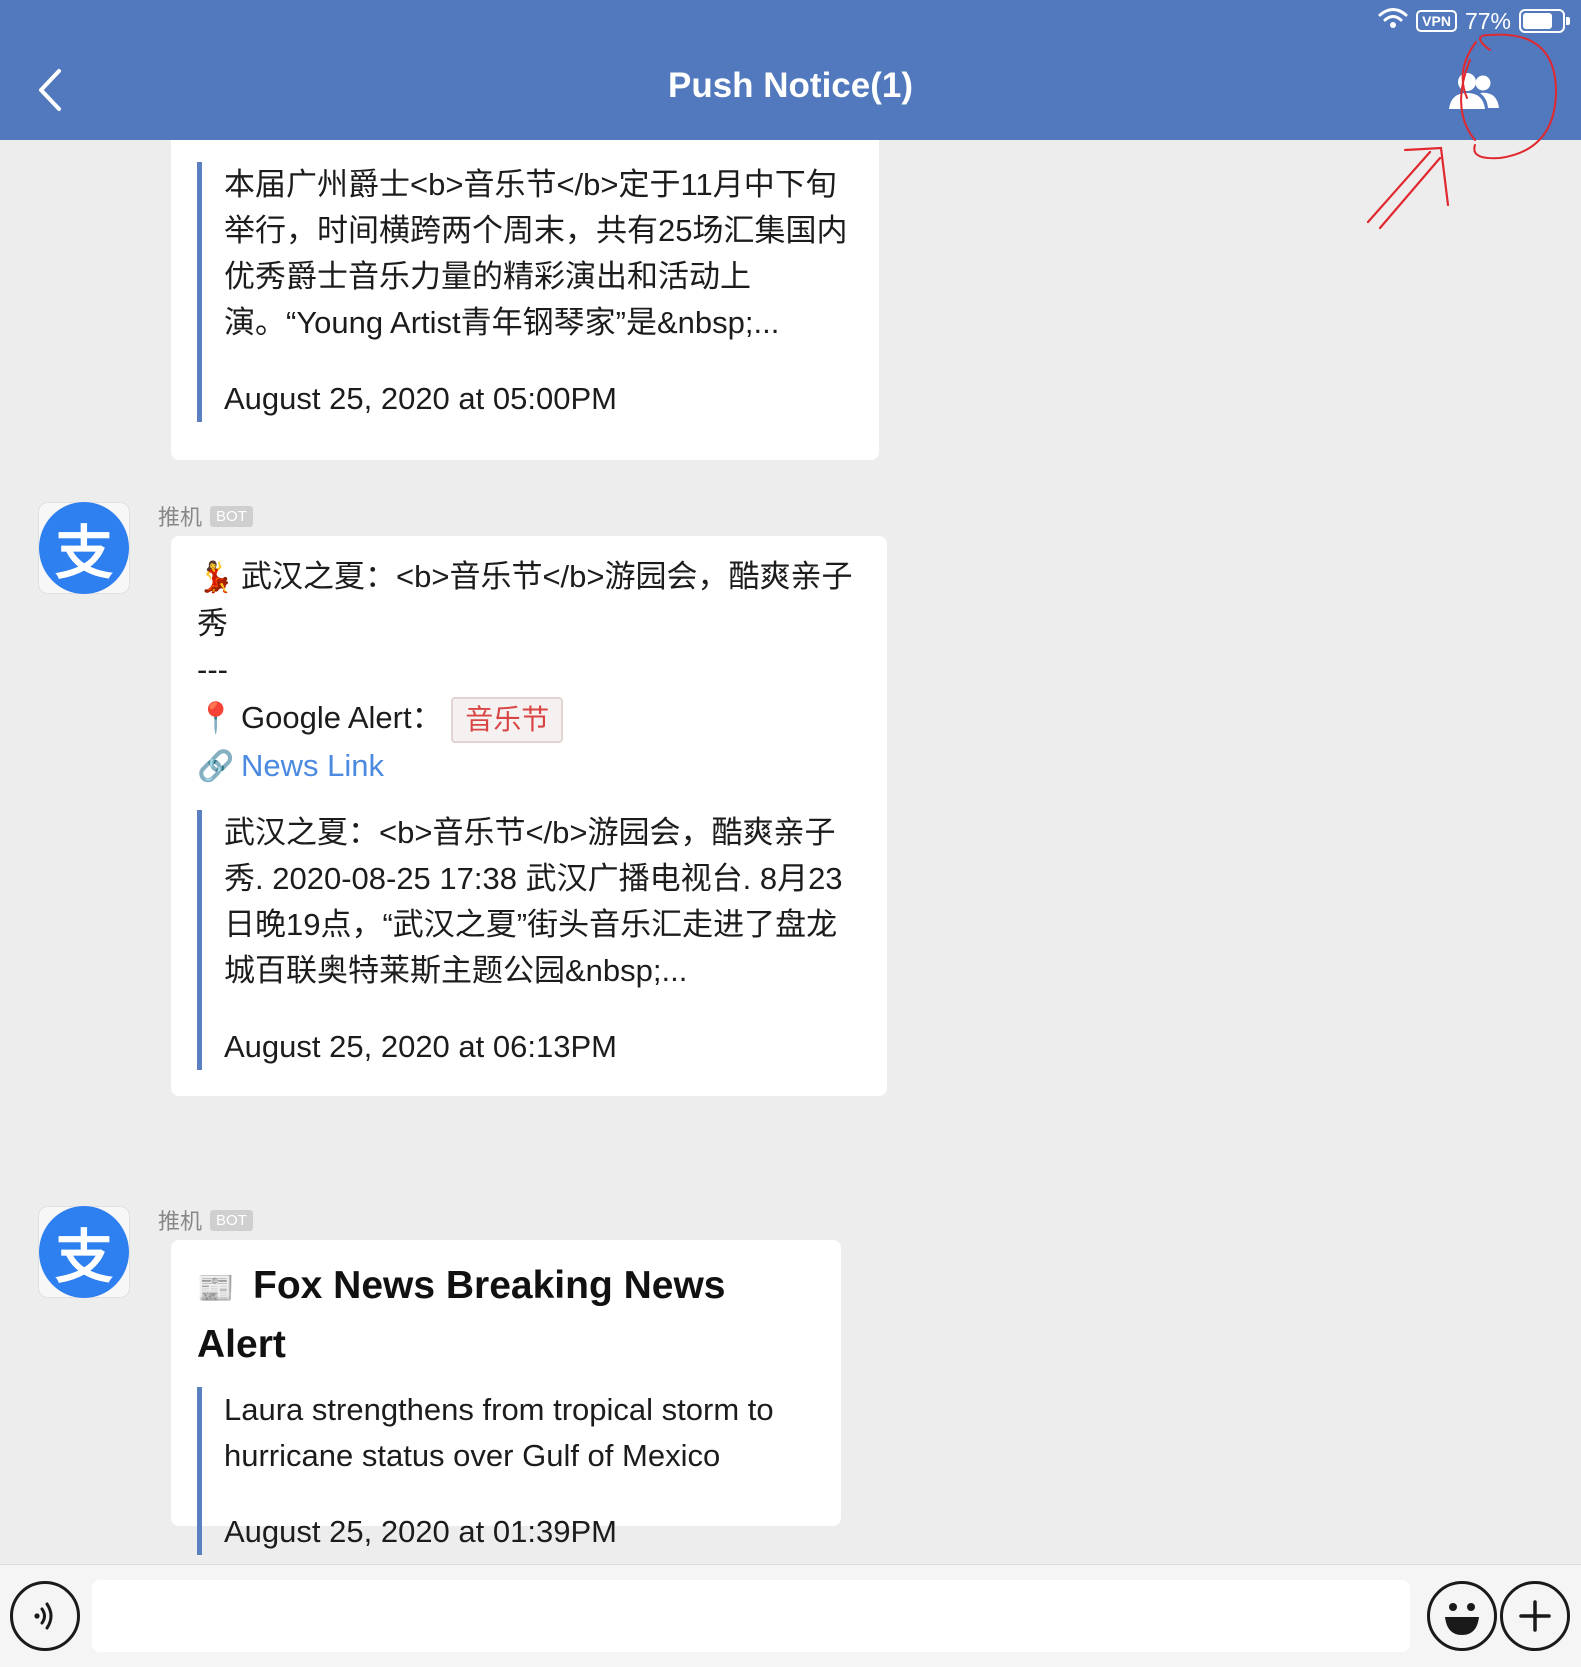 This screenshot has height=1667, width=1581. I want to click on nav-header: VPN 77% Push Notice(1), so click(790, 70).